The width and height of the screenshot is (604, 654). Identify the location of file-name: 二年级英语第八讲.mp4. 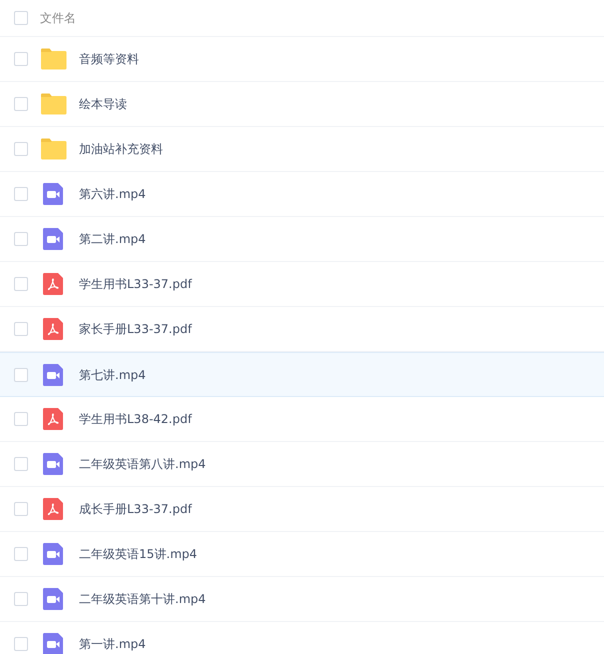
(142, 464).